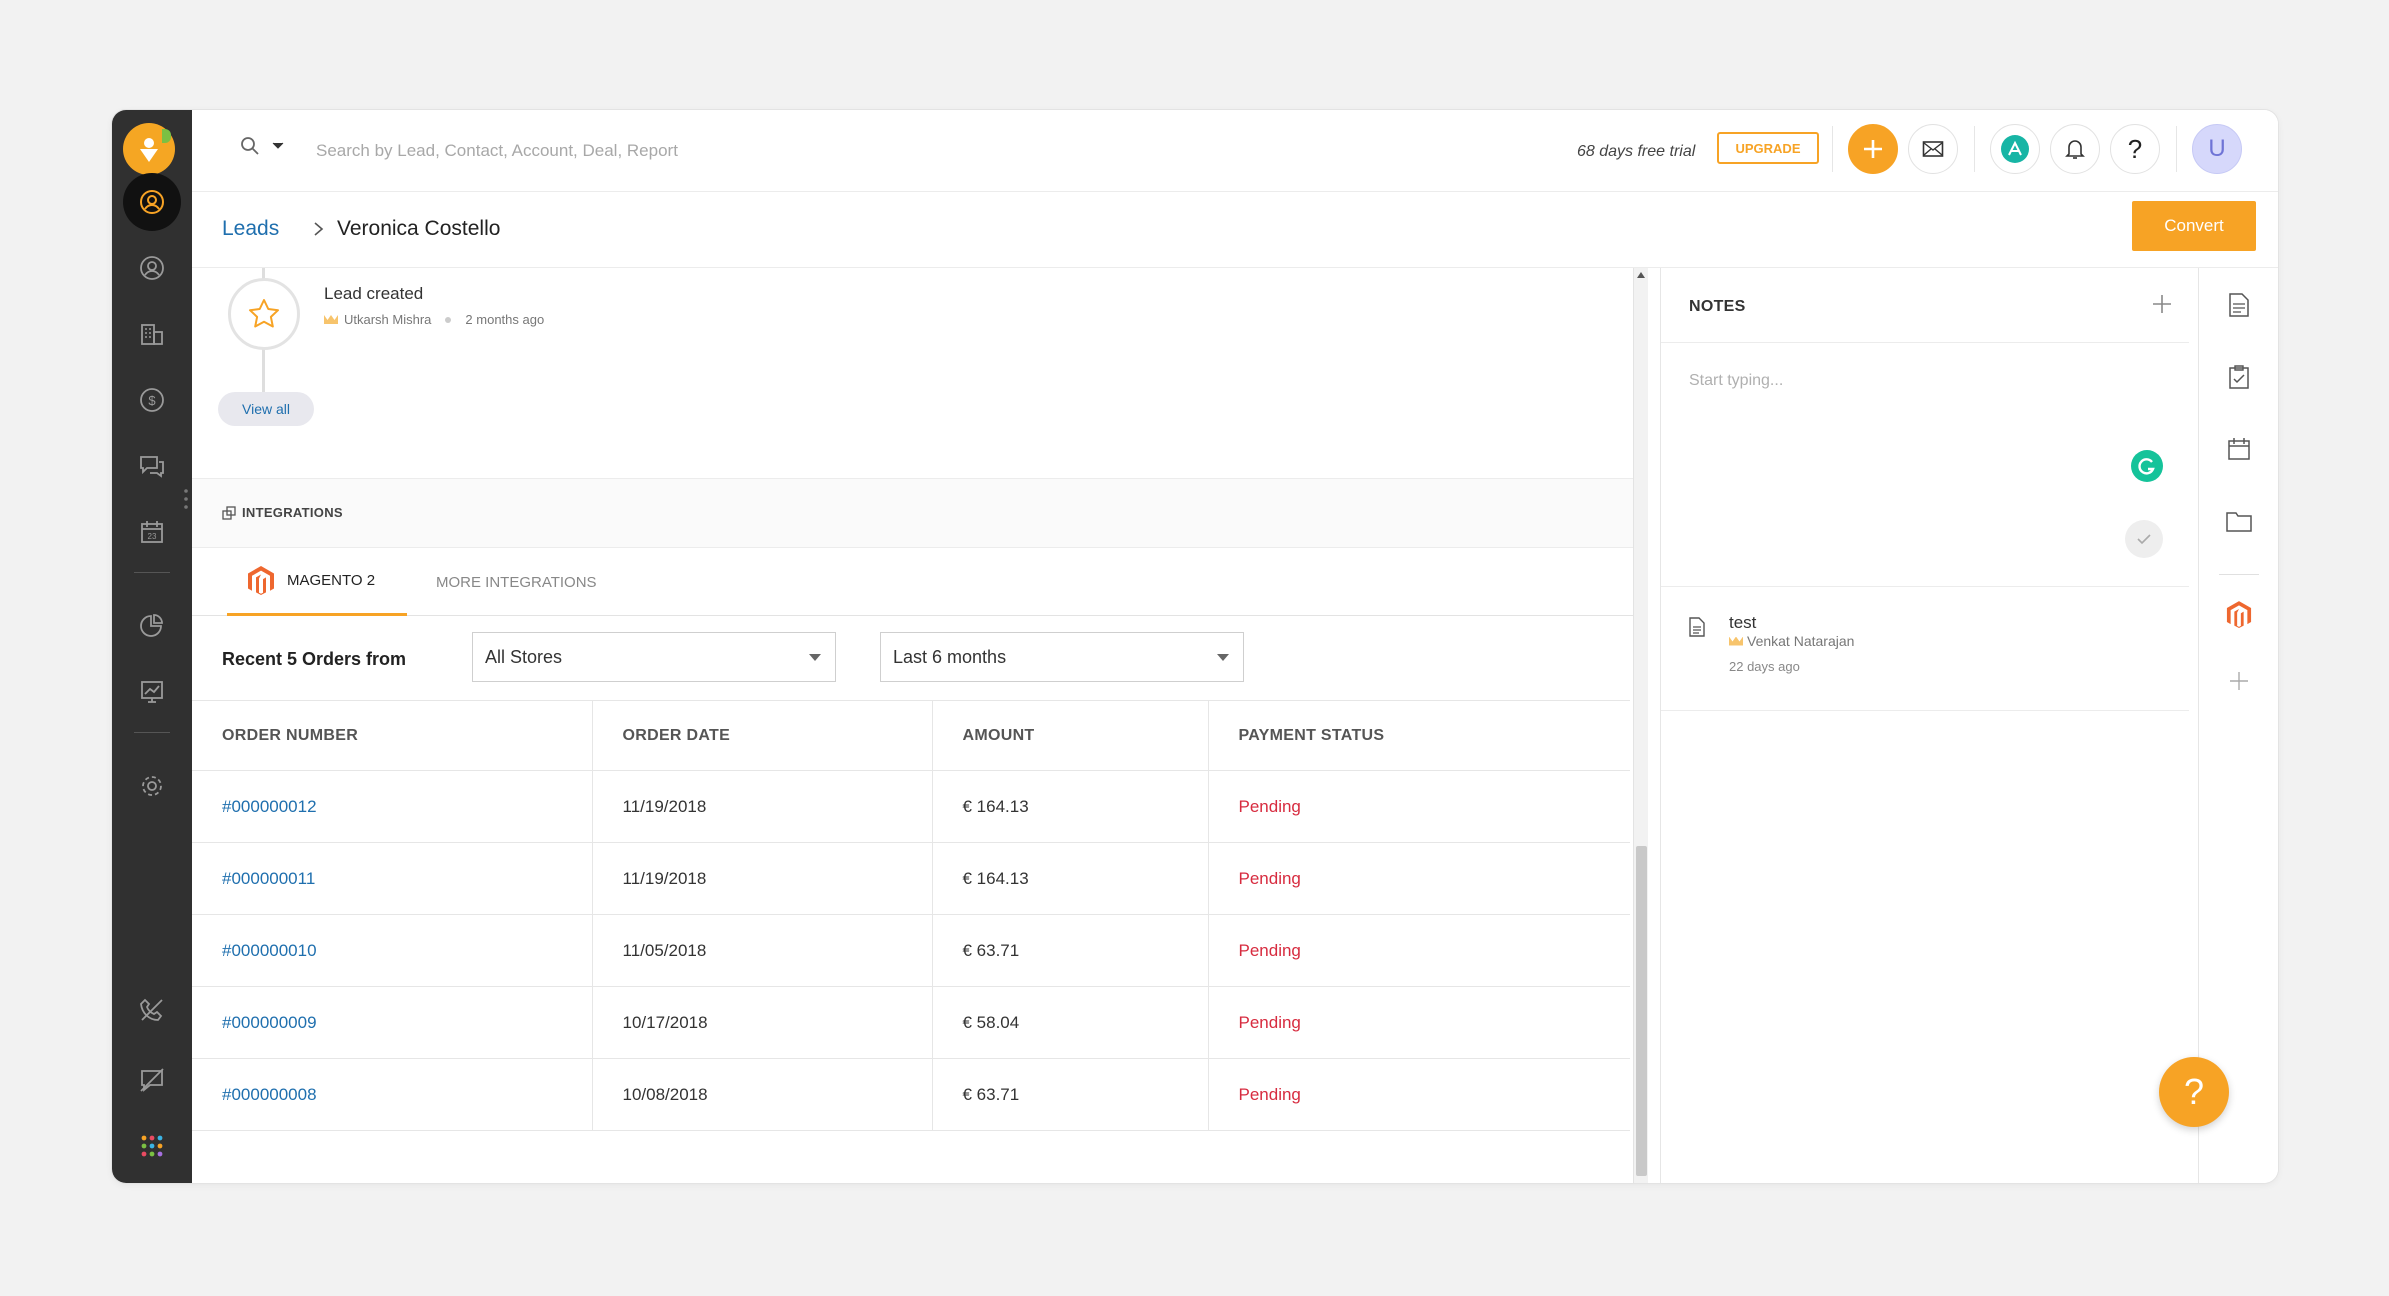 The width and height of the screenshot is (2389, 1296). I want to click on table-row: #000000010 11/05/2018 € 63.71 Pending, so click(911, 950).